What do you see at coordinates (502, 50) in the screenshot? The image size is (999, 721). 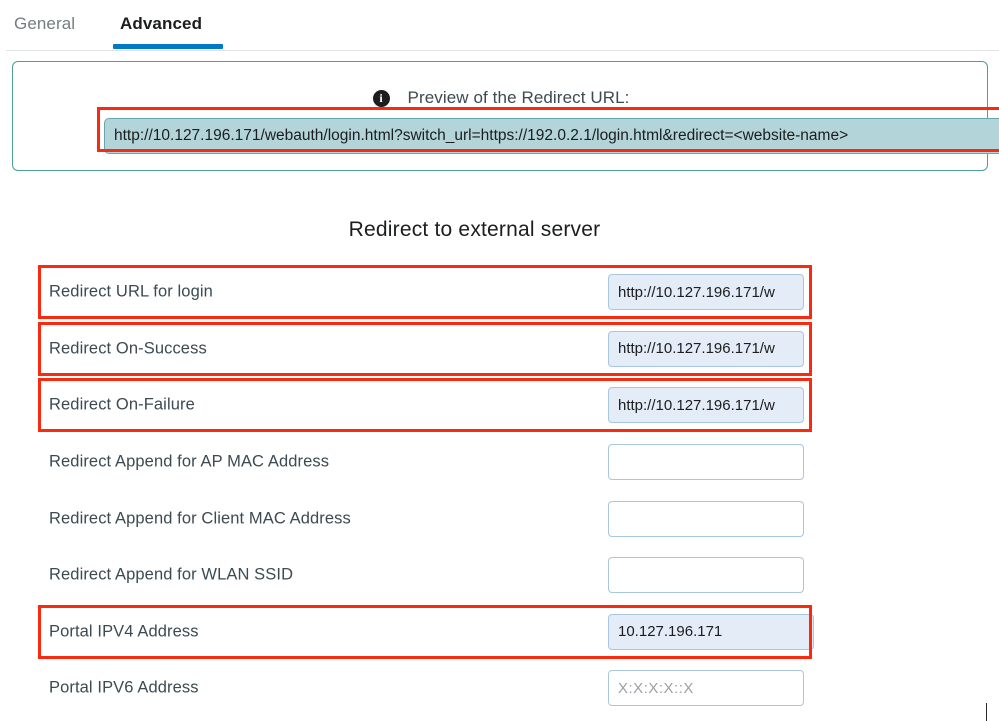 I see `tab-bar-divider` at bounding box center [502, 50].